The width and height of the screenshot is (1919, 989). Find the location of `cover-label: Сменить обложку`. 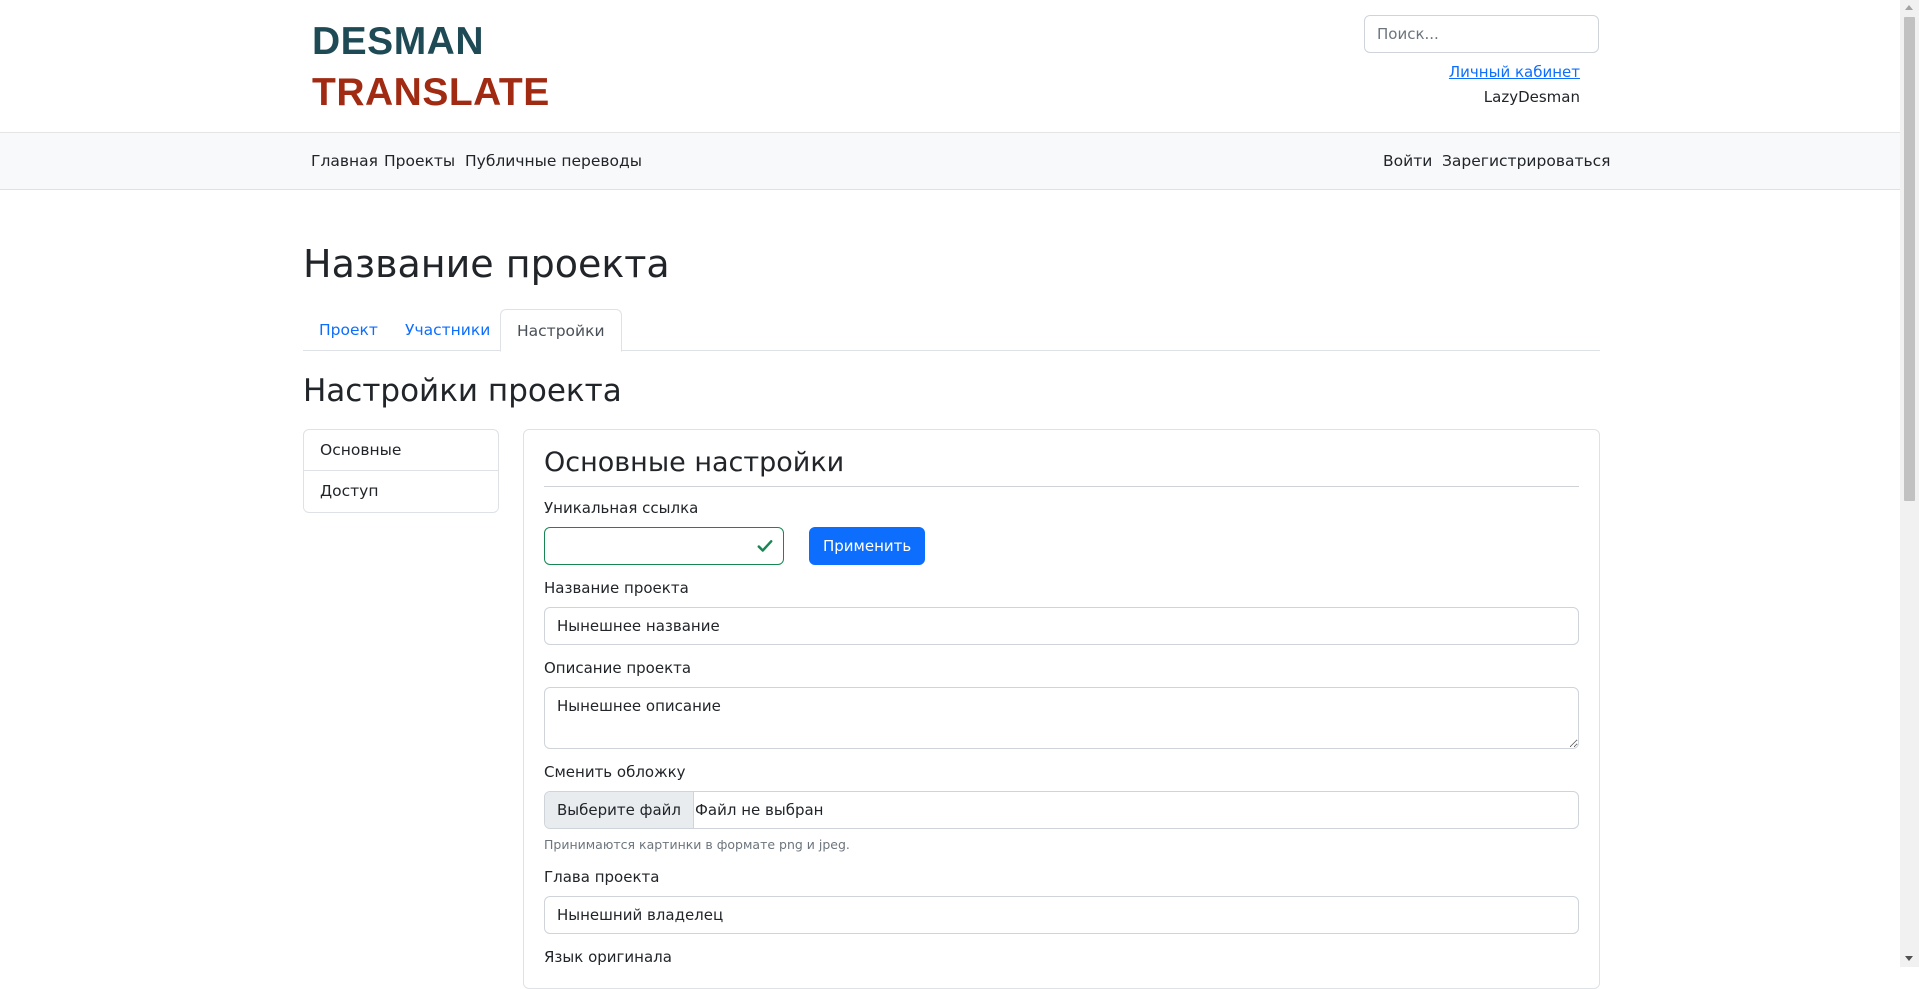

cover-label: Сменить обложку is located at coordinates (615, 772).